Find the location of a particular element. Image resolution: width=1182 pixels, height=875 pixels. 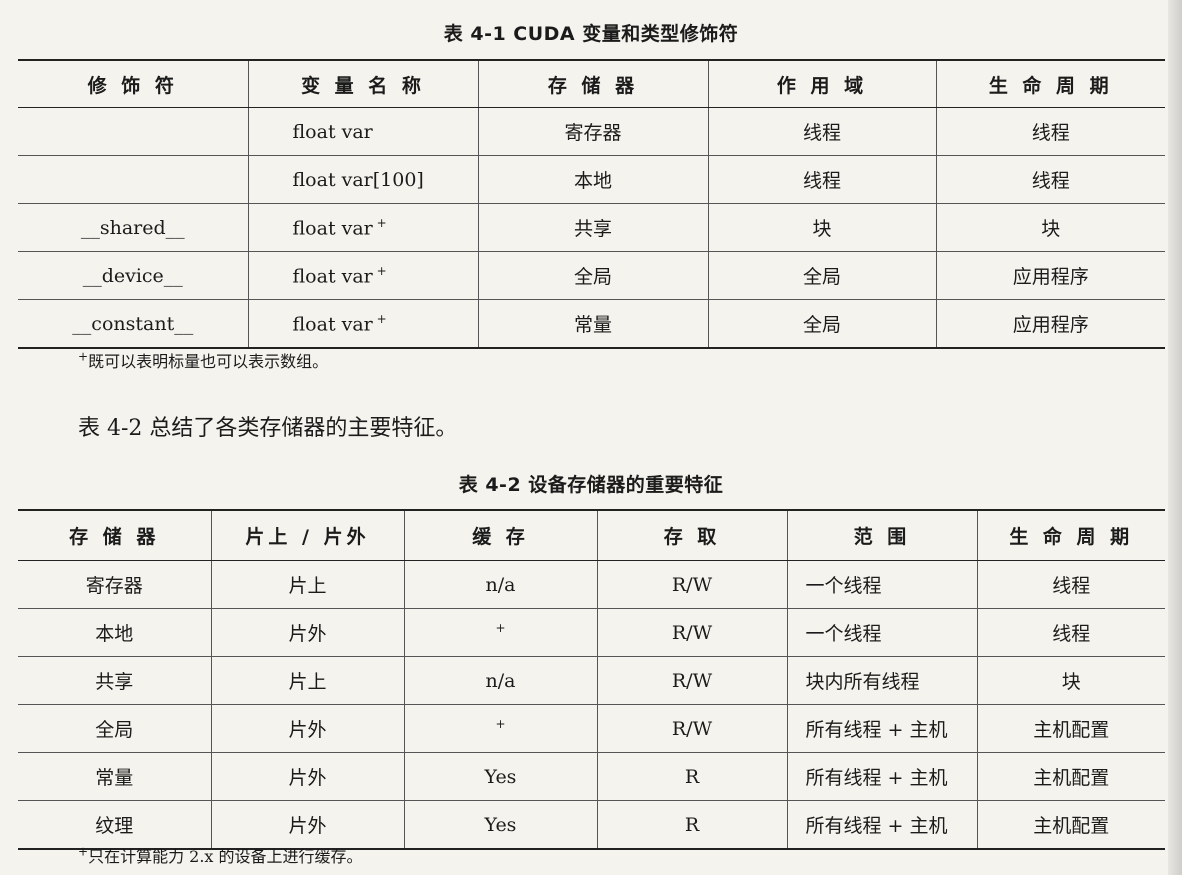

table-row: __constant__ float var + 常量 全局 应用程序 is located at coordinates (591, 324).